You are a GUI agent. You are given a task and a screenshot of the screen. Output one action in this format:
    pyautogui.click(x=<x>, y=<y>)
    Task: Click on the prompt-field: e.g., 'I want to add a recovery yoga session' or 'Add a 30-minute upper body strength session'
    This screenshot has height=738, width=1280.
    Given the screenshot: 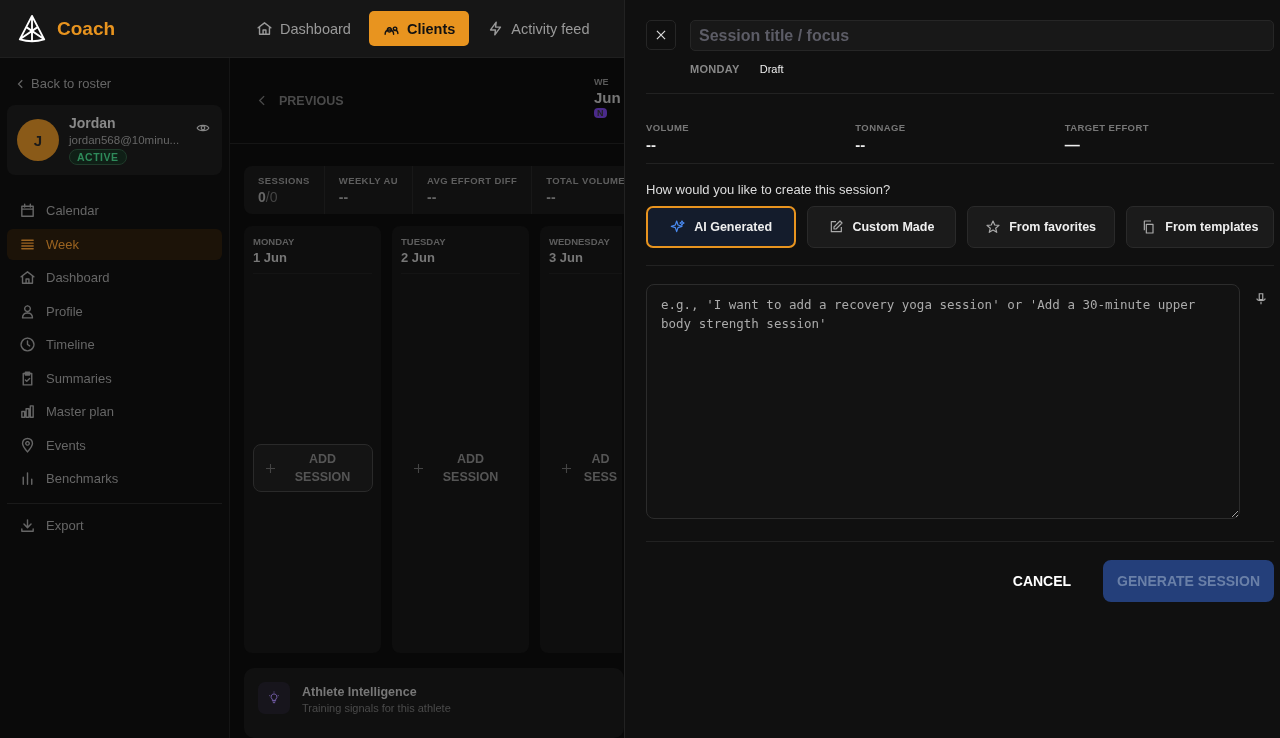 What is the action you would take?
    pyautogui.click(x=943, y=401)
    